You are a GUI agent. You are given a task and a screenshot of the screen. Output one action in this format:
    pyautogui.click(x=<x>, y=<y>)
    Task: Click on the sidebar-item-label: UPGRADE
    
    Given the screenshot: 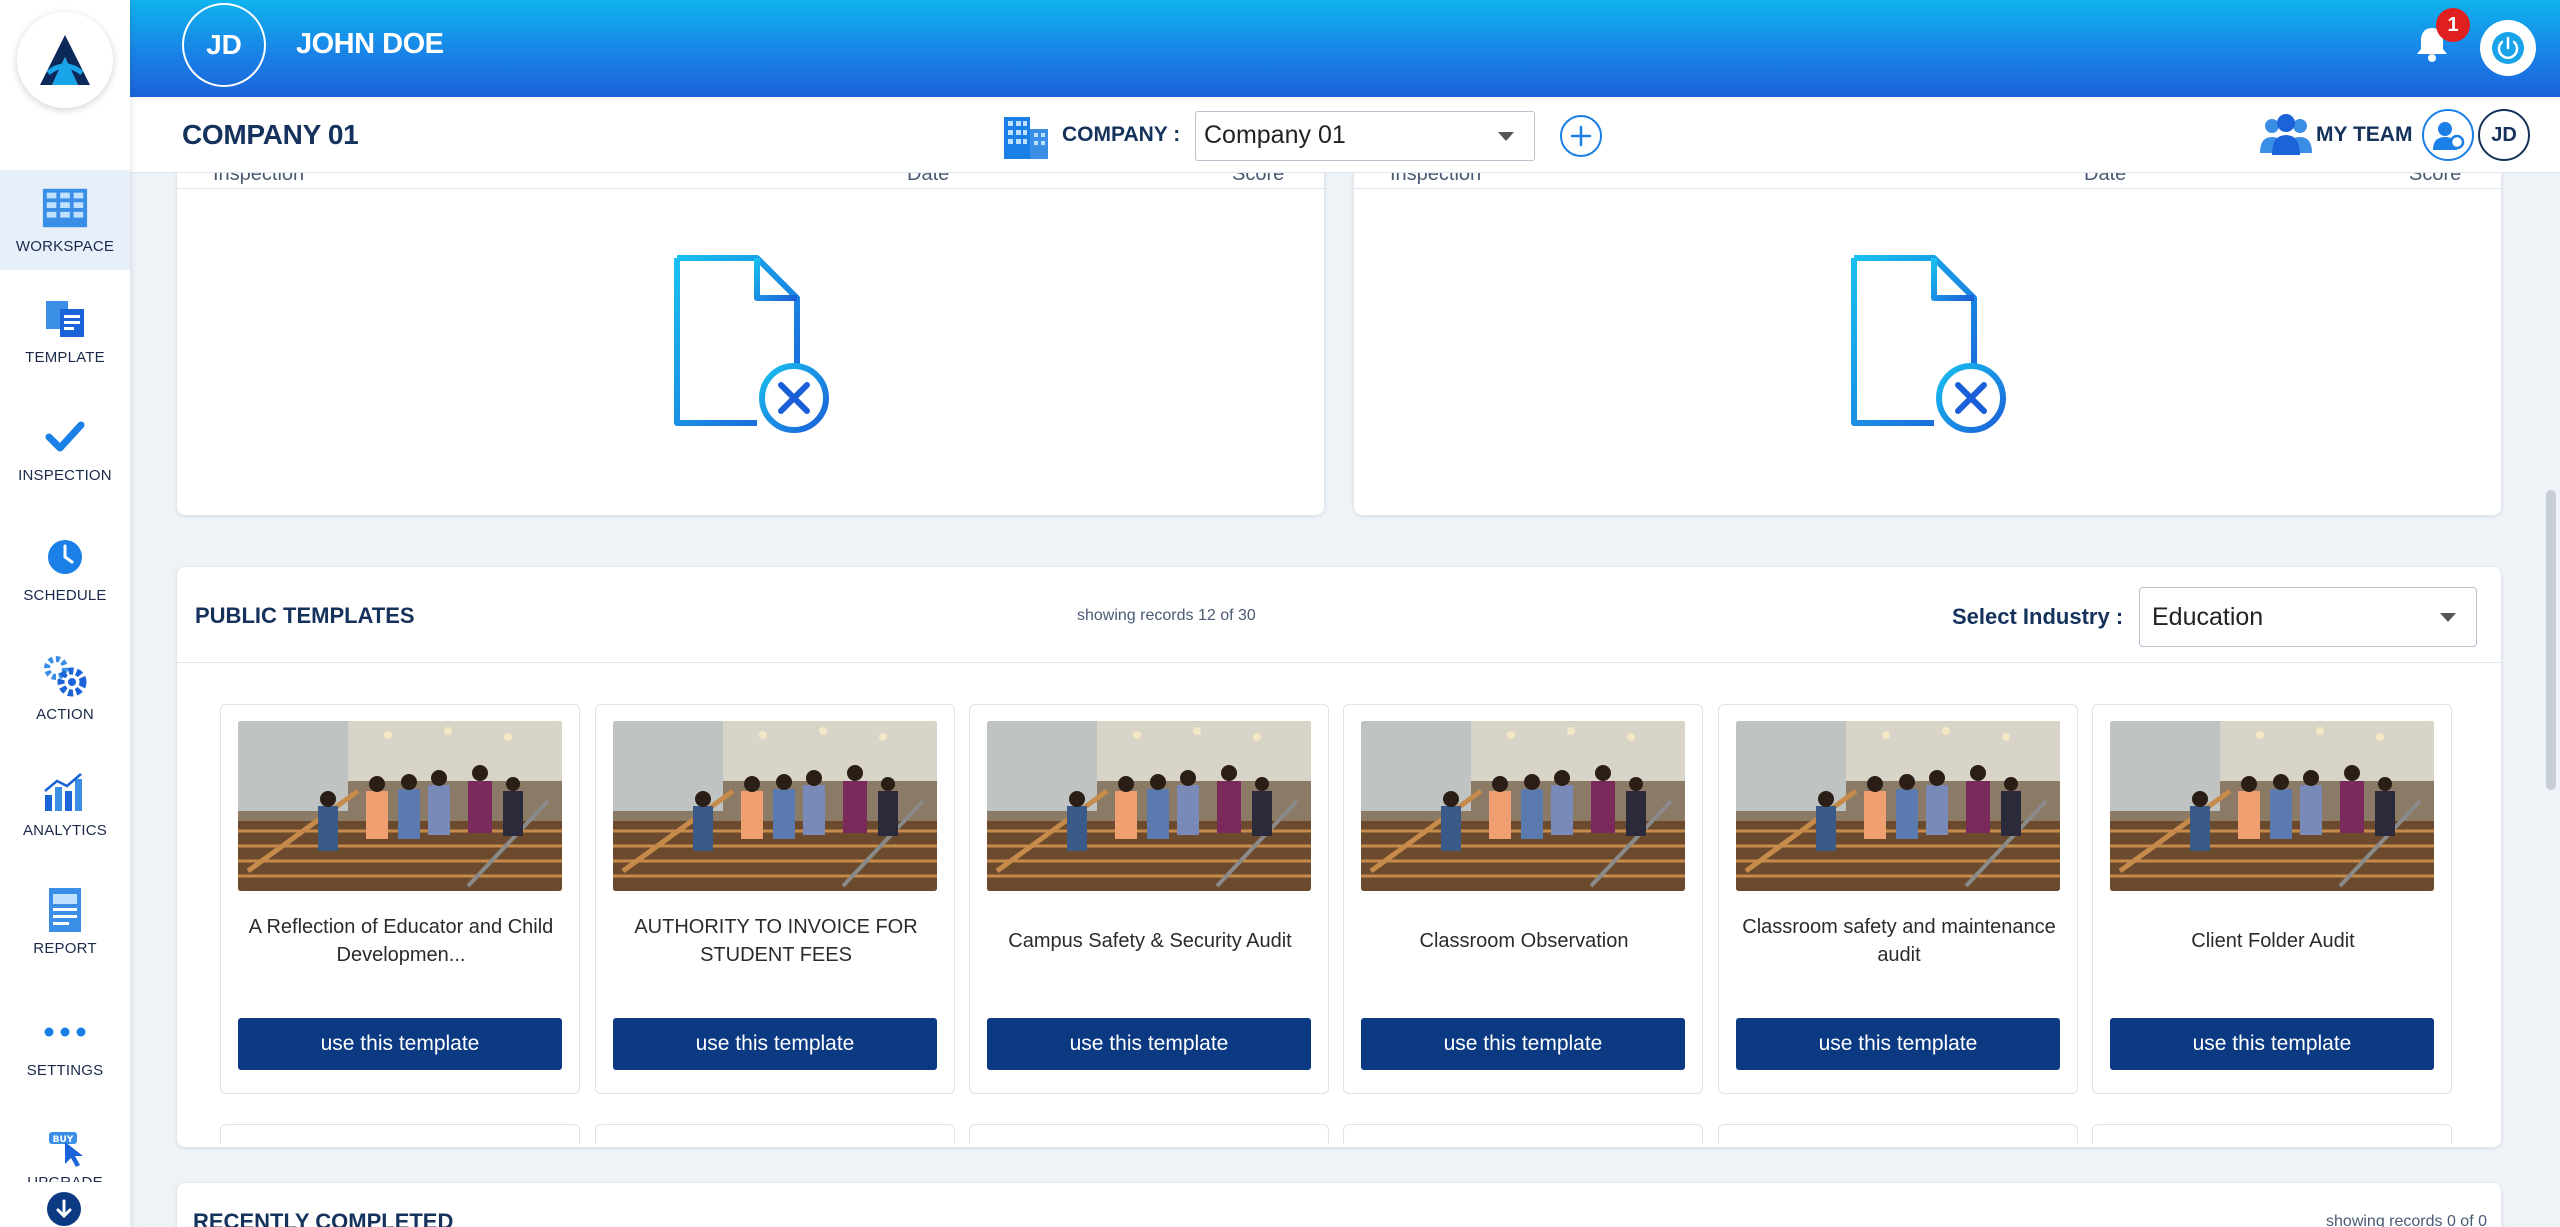 What is the action you would take?
    pyautogui.click(x=65, y=1178)
    